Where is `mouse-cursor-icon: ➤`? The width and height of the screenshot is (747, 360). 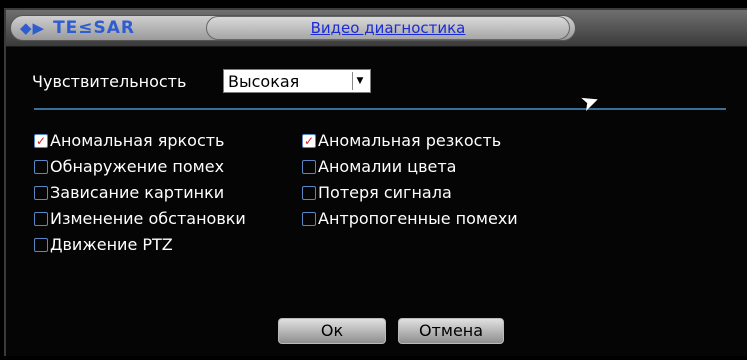
mouse-cursor-icon: ➤ is located at coordinates (590, 102).